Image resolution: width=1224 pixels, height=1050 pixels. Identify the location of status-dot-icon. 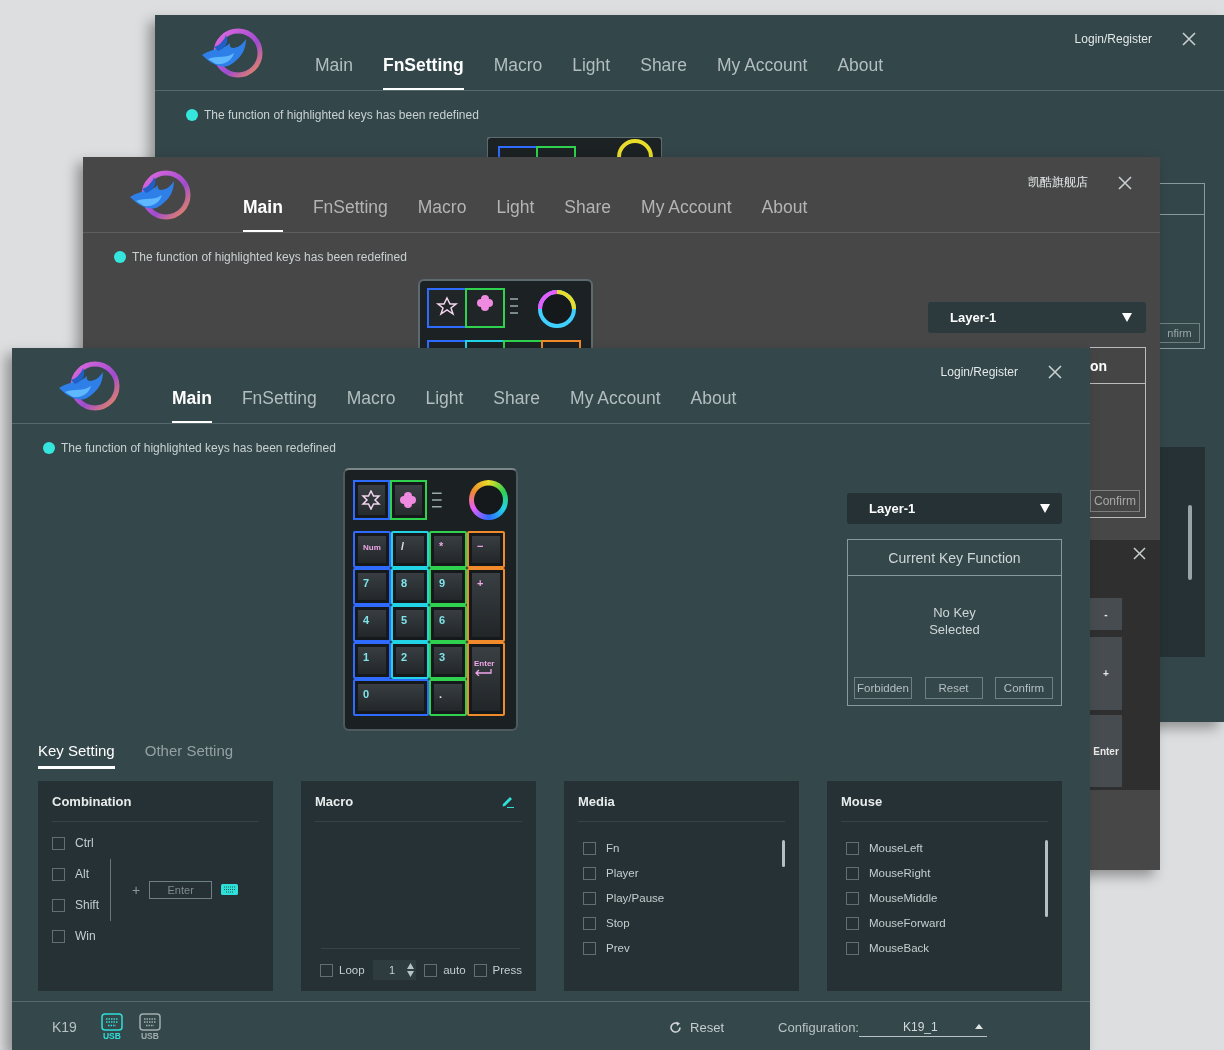
(49, 448).